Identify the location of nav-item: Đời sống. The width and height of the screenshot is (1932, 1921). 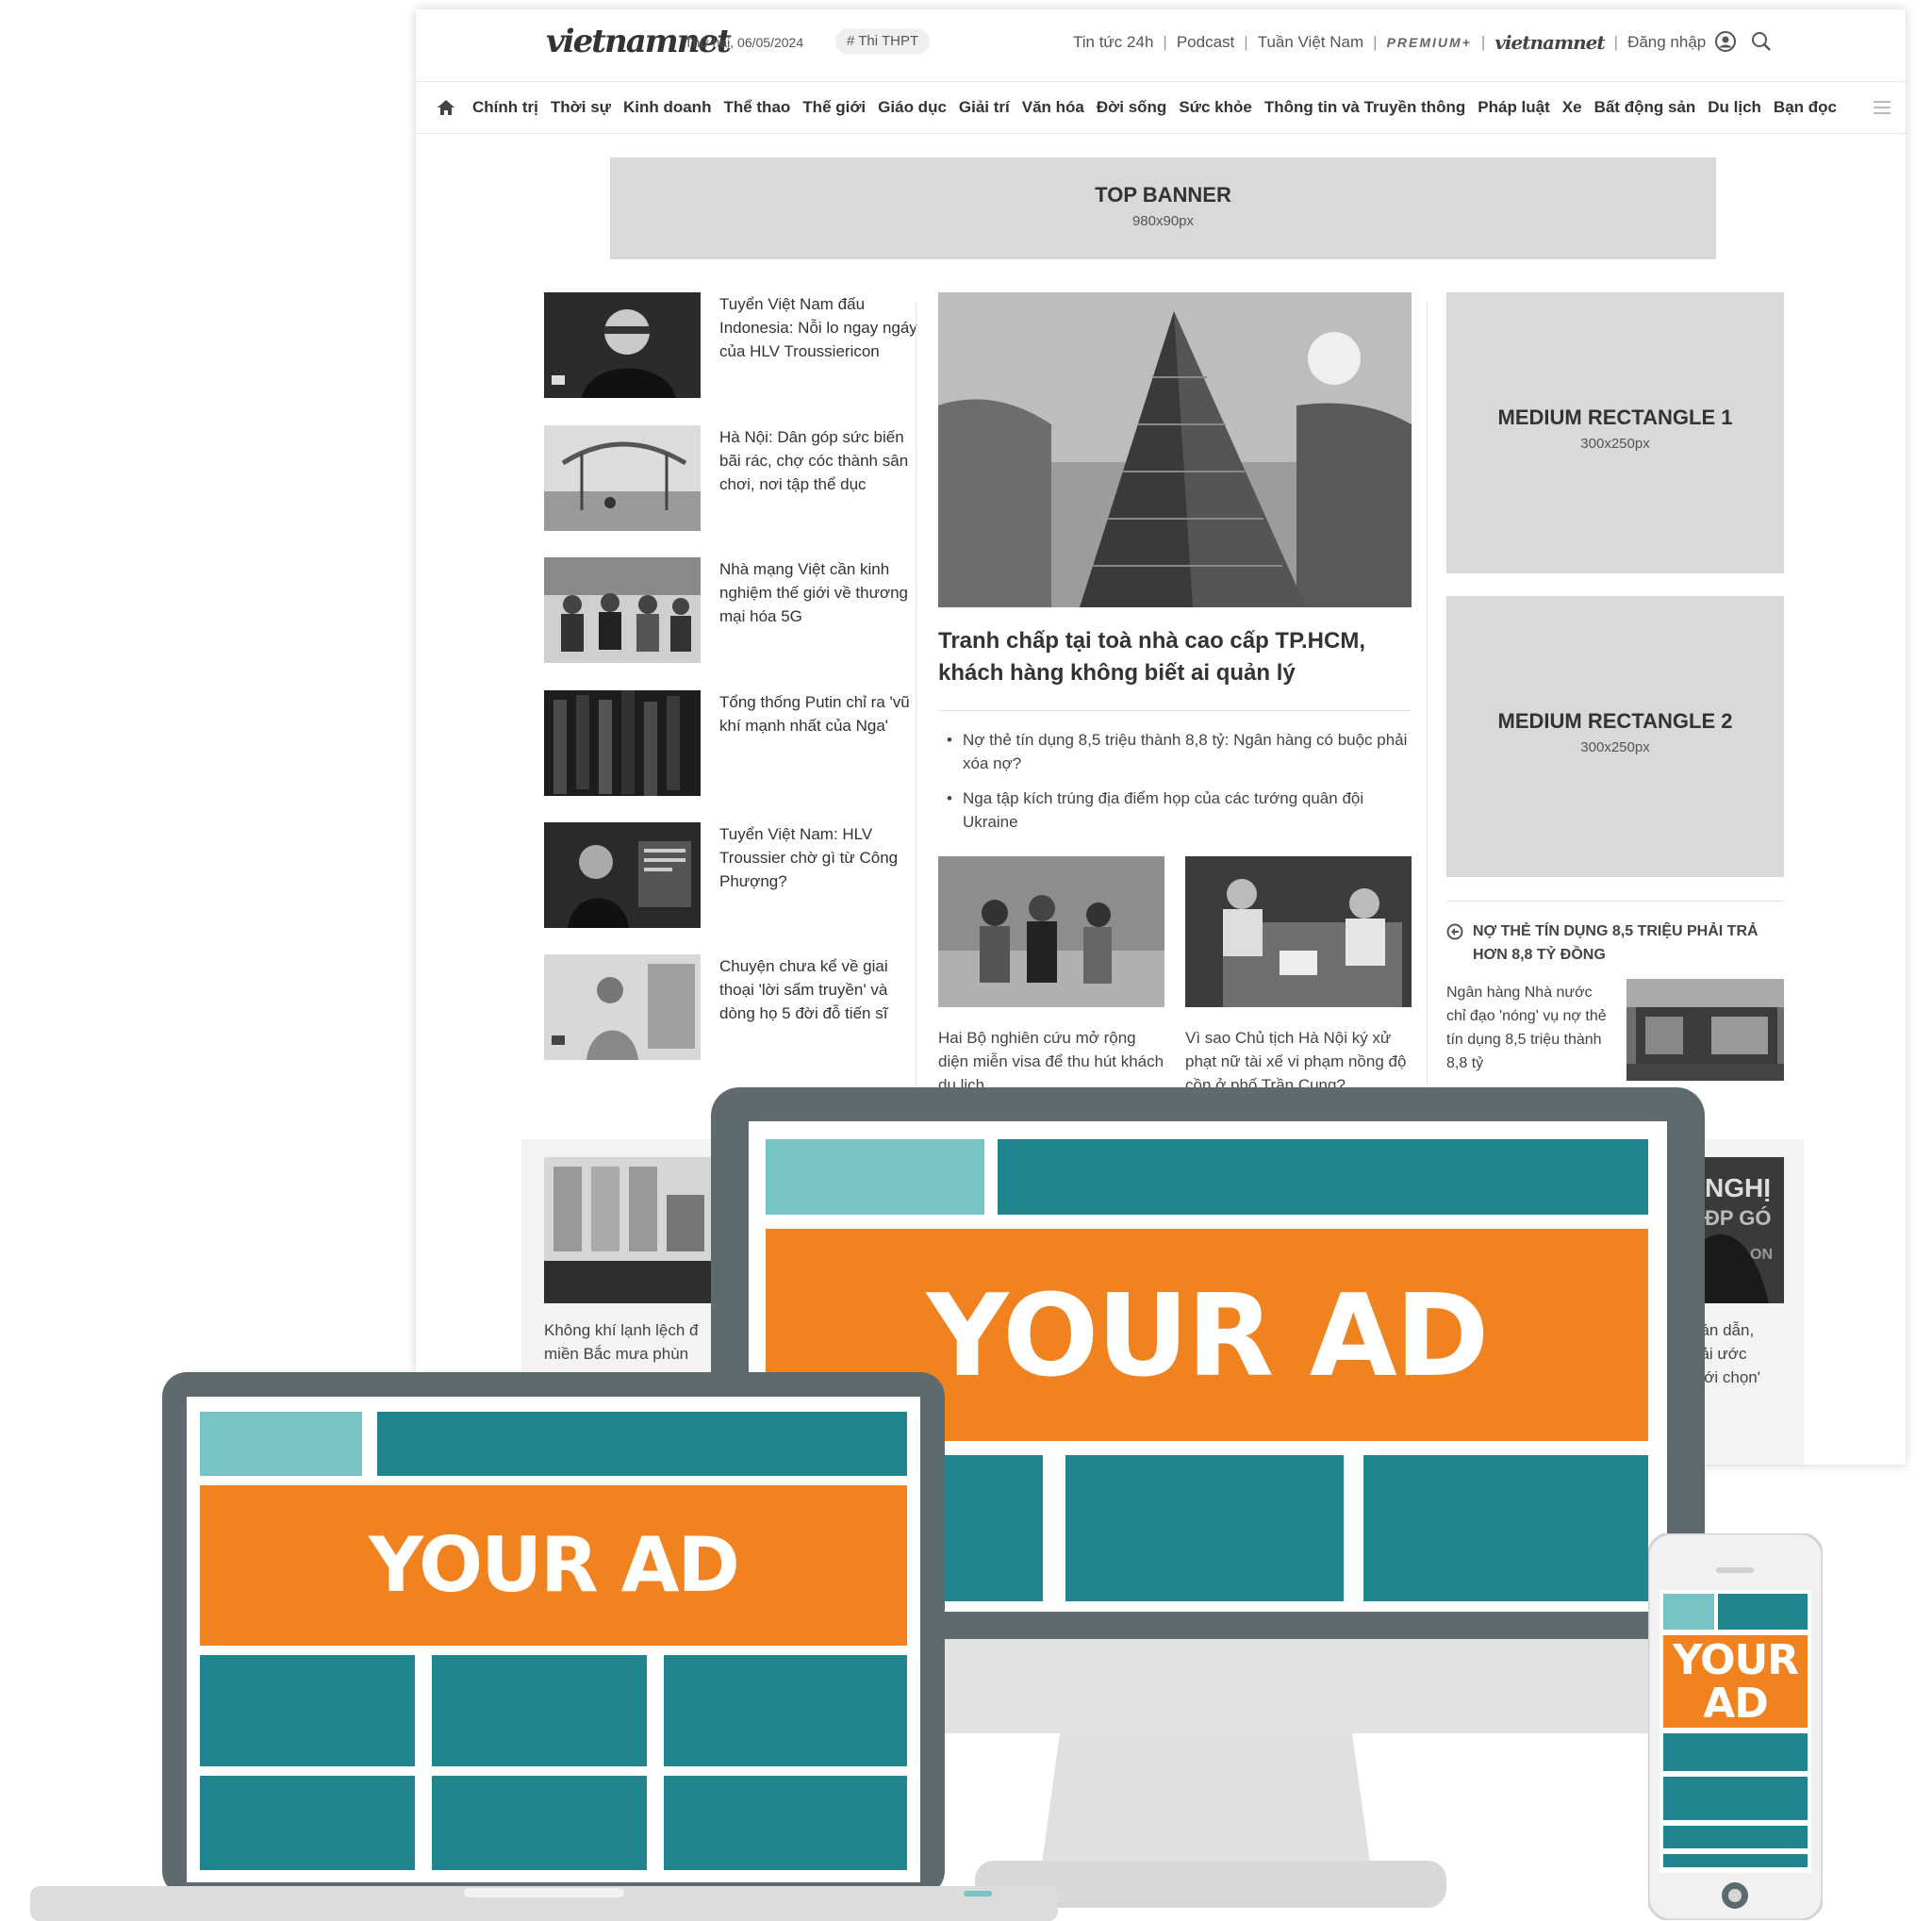
(1131, 107).